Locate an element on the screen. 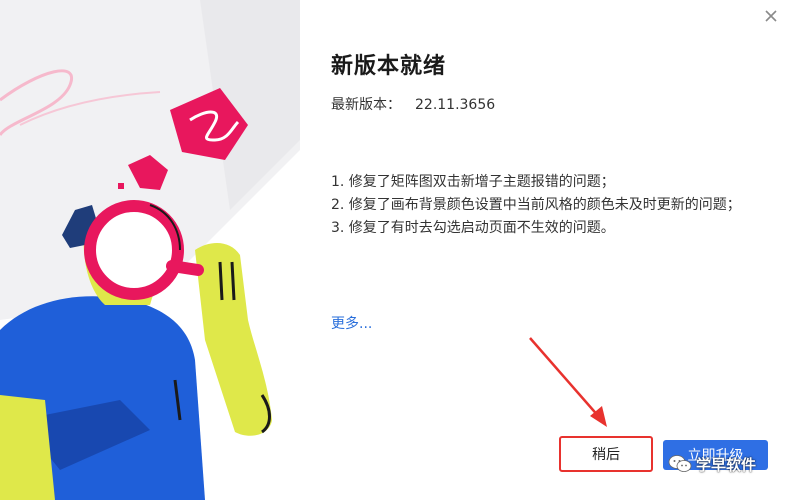  release-note-item: 1. 修复了矩阵图双击新增子主题报错的问题； is located at coordinates (473, 182).